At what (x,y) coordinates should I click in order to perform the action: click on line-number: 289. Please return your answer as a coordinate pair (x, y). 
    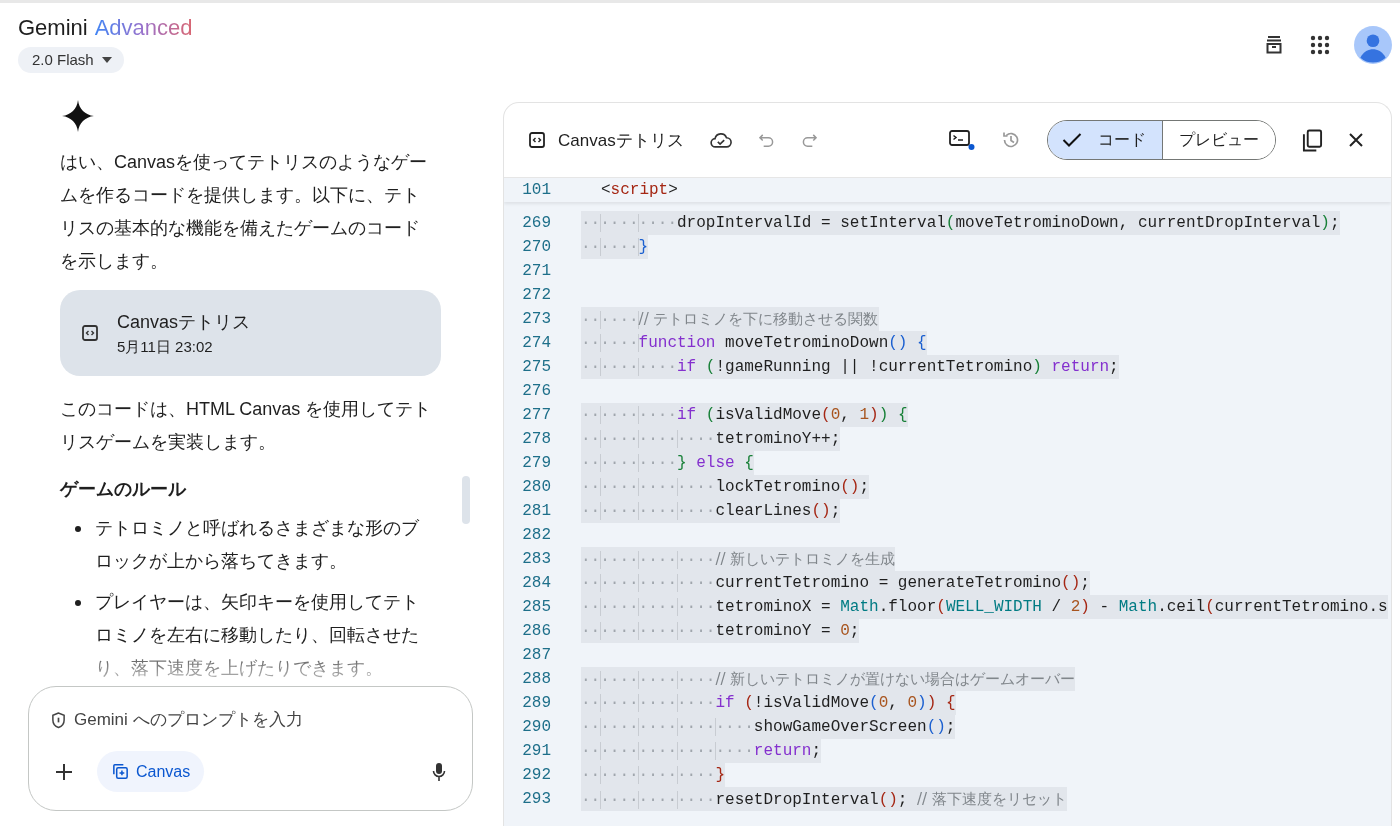
    Looking at the image, I should click on (536, 703).